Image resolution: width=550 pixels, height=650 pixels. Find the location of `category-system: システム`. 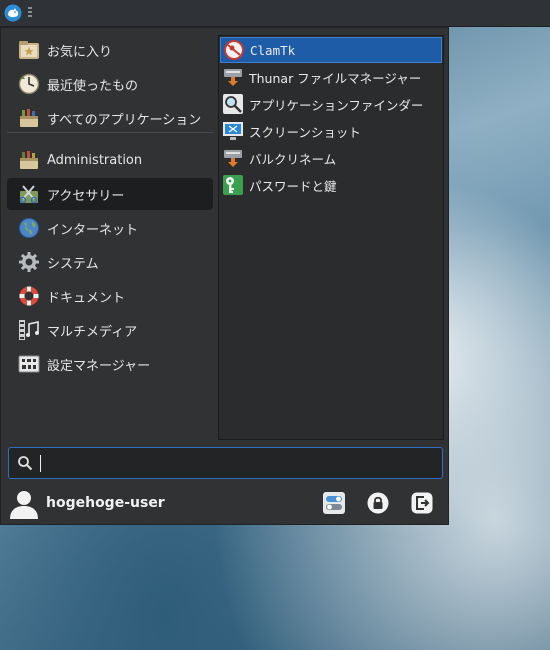

category-system: システム is located at coordinates (110, 262).